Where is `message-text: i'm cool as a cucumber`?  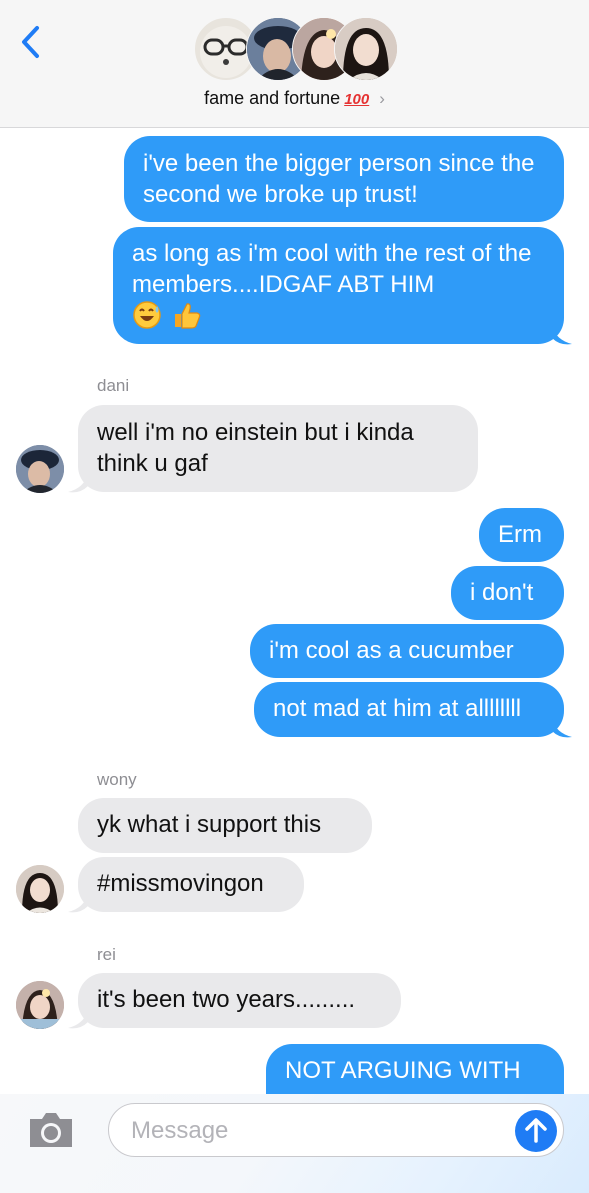 message-text: i'm cool as a cucumber is located at coordinates (391, 650).